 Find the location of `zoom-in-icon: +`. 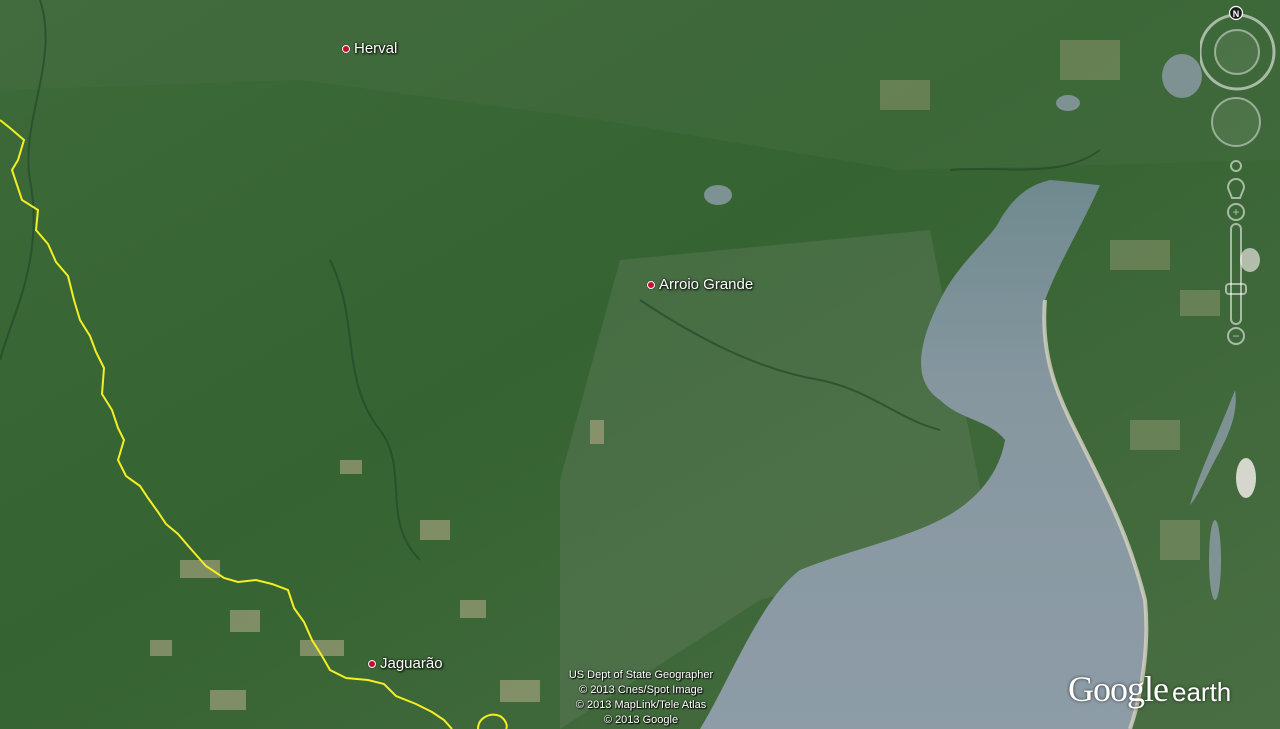

zoom-in-icon: + is located at coordinates (1235, 212).